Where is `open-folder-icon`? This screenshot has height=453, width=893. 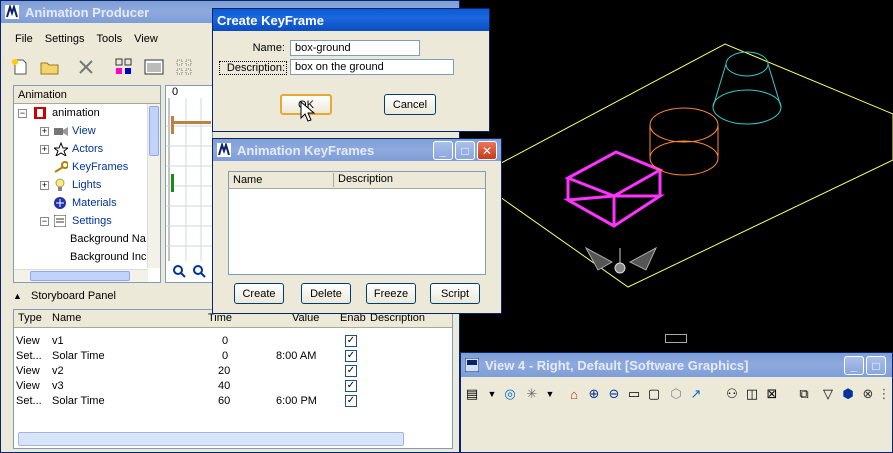
open-folder-icon is located at coordinates (50, 67).